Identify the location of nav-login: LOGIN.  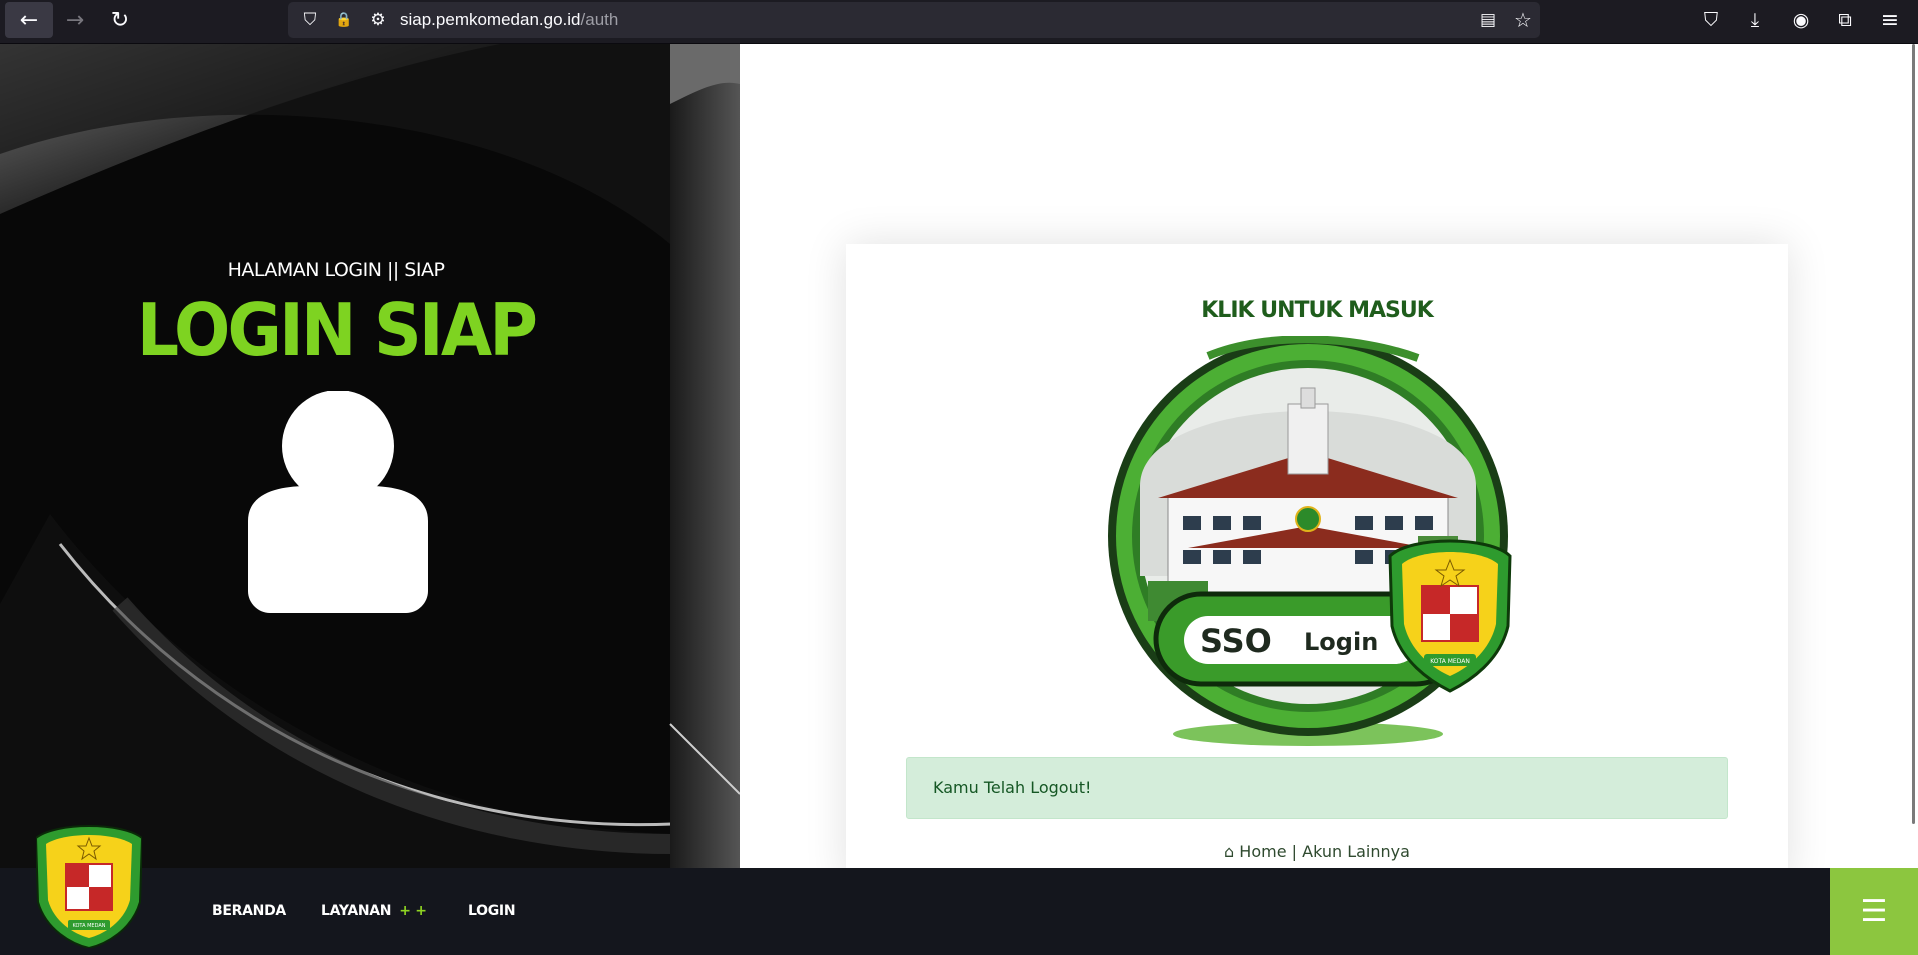
(492, 911).